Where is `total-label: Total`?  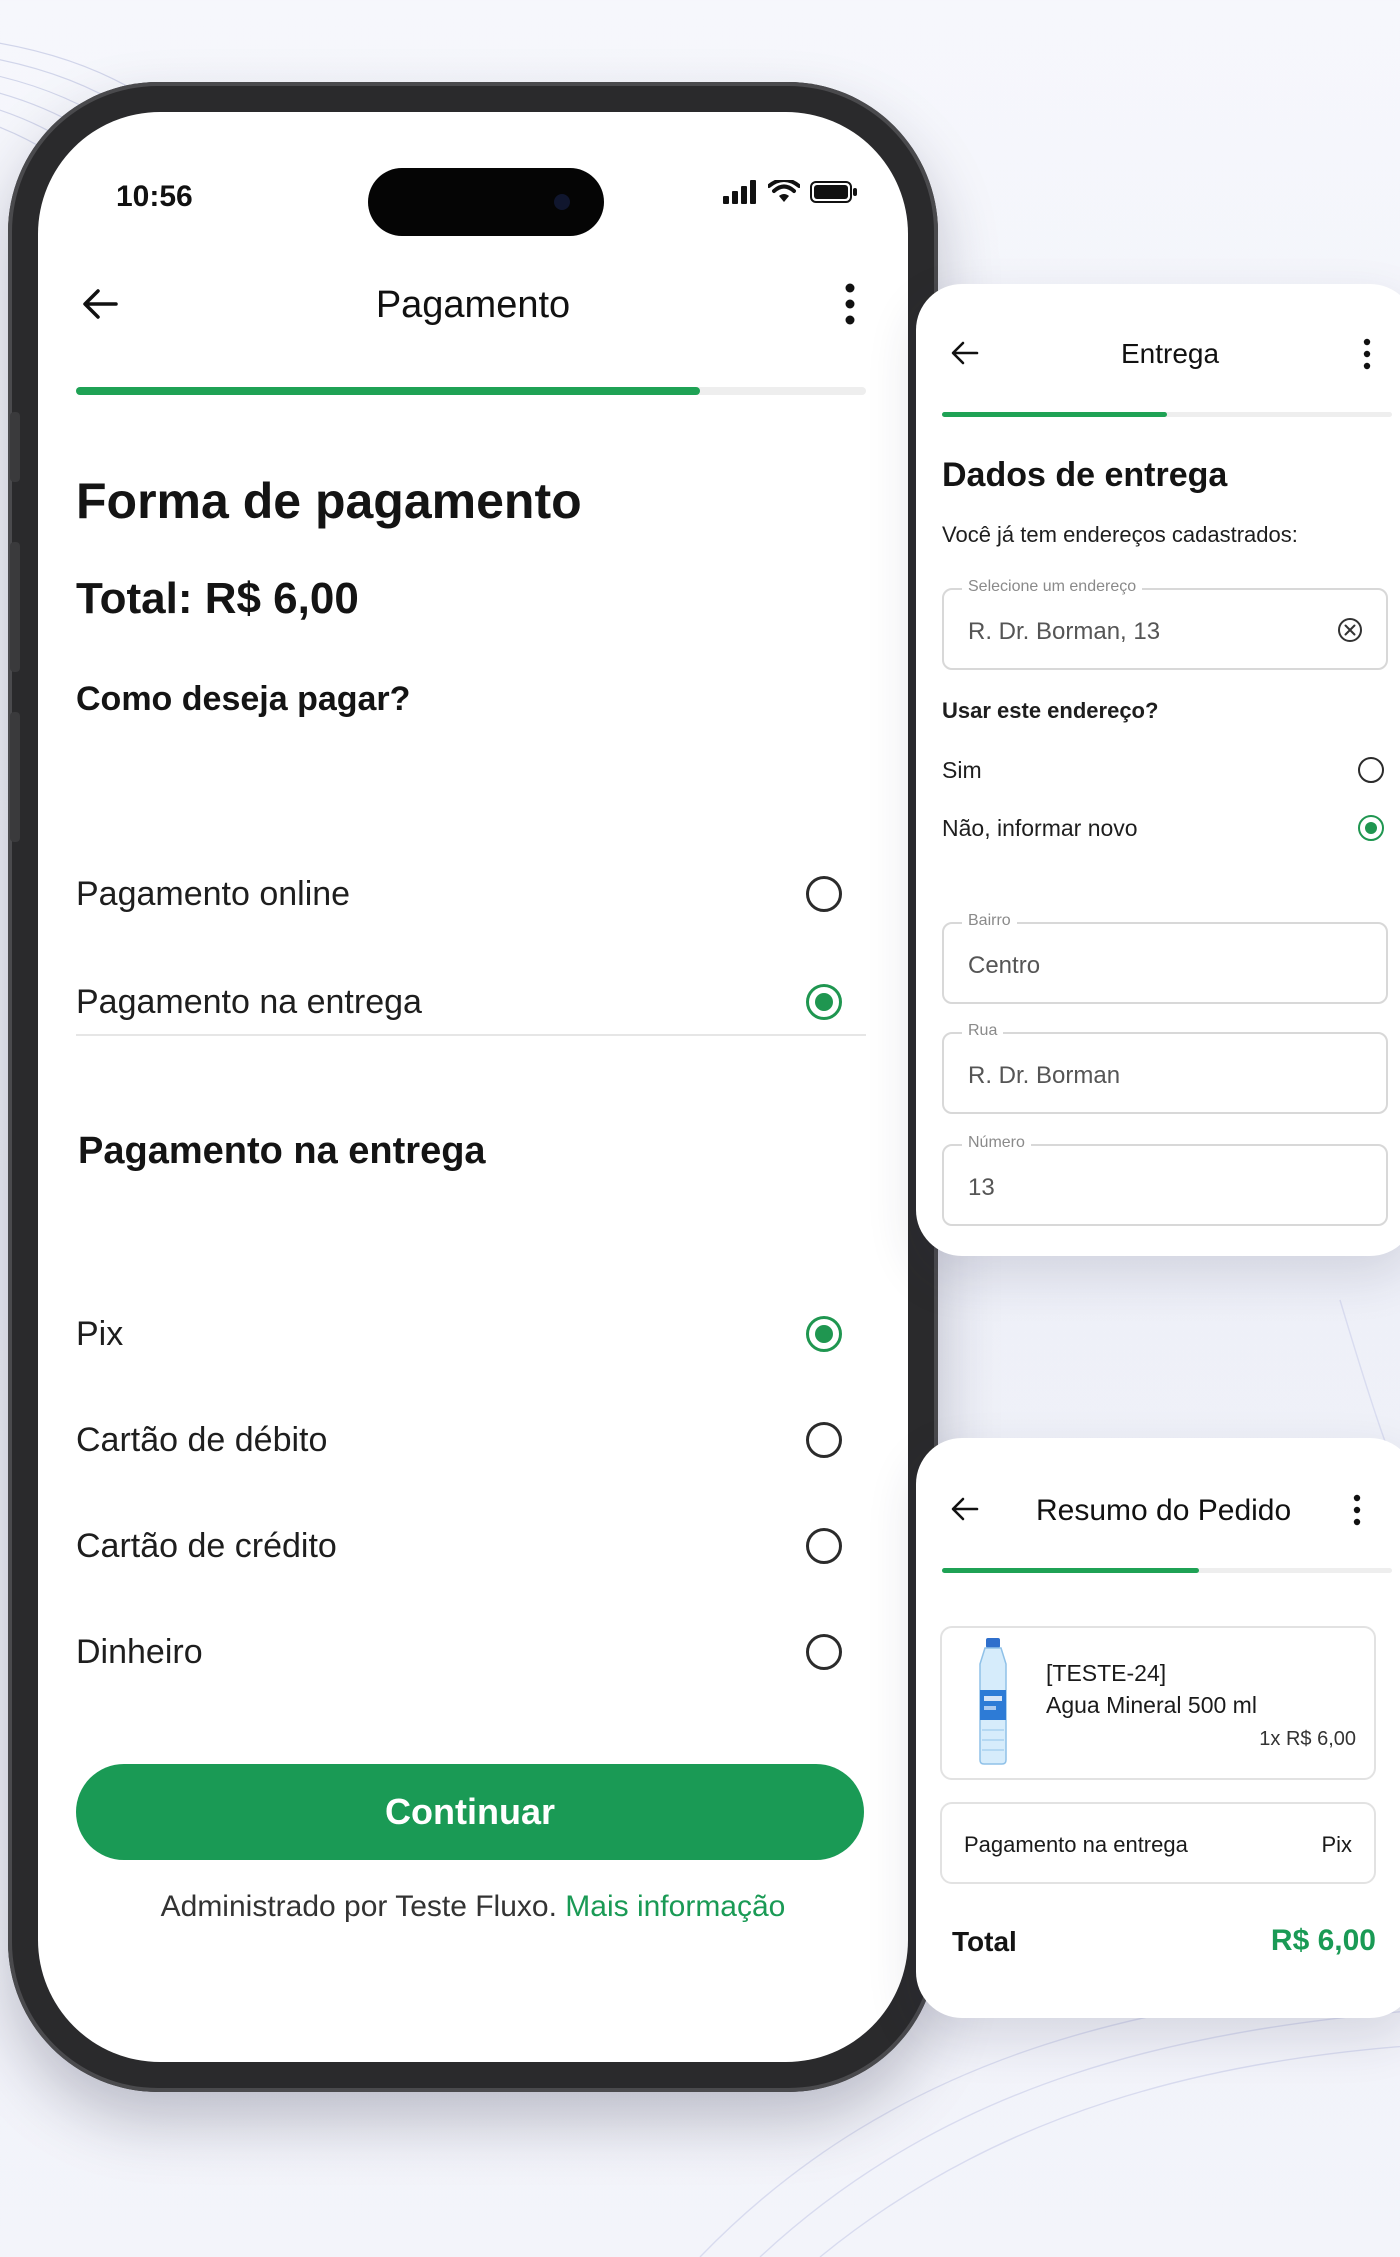 total-label: Total is located at coordinates (984, 1941).